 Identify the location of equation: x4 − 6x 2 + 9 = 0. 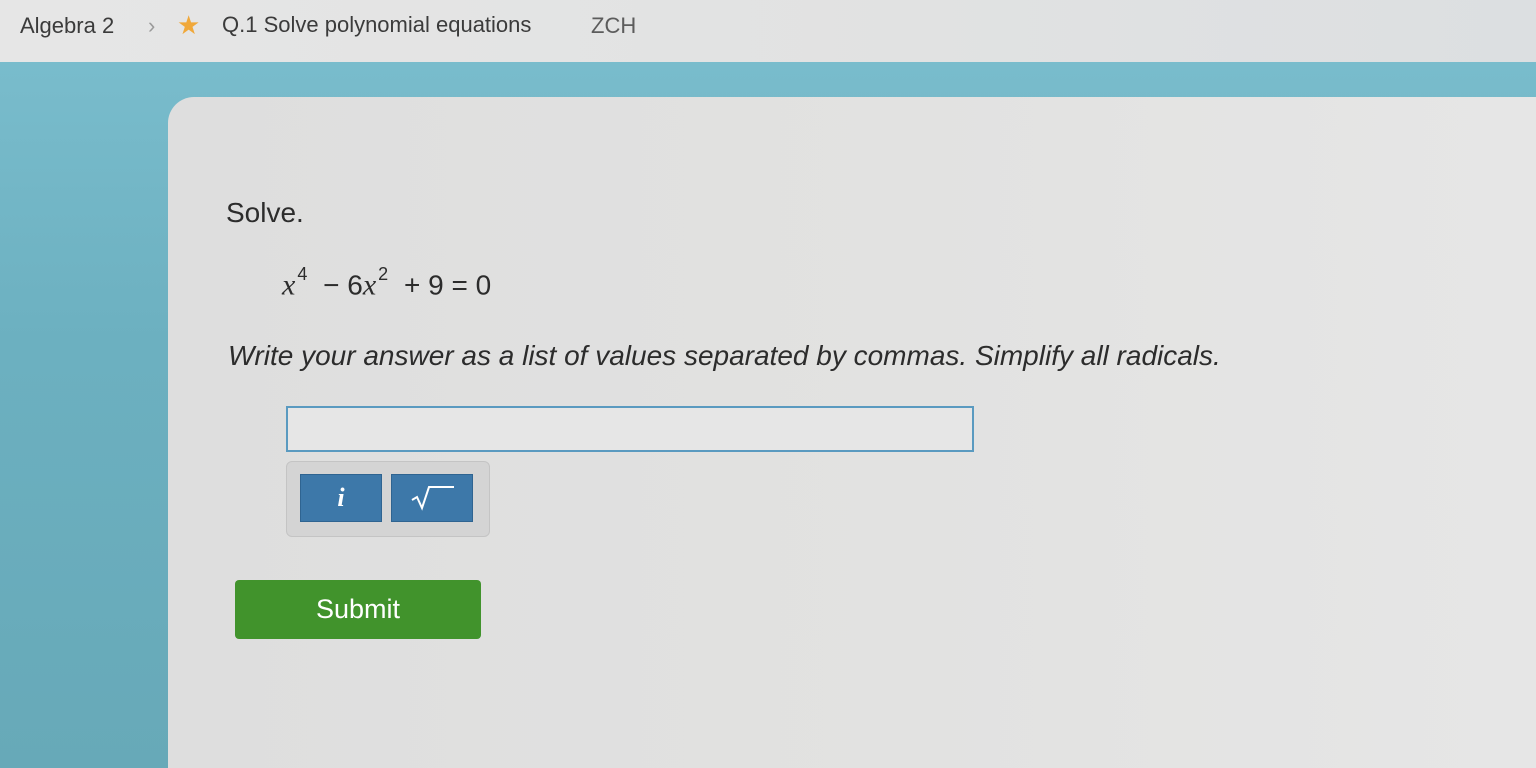
(387, 283).